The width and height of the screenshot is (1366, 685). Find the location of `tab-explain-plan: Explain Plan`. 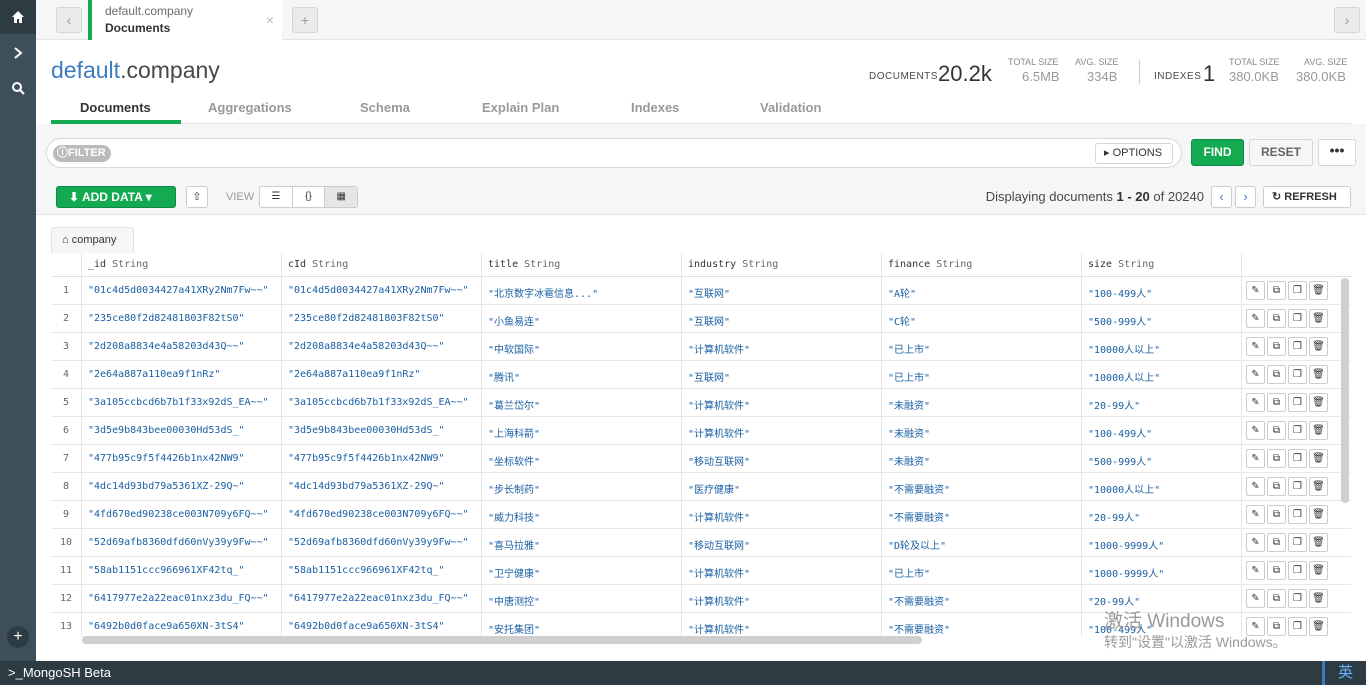

tab-explain-plan: Explain Plan is located at coordinates (520, 107).